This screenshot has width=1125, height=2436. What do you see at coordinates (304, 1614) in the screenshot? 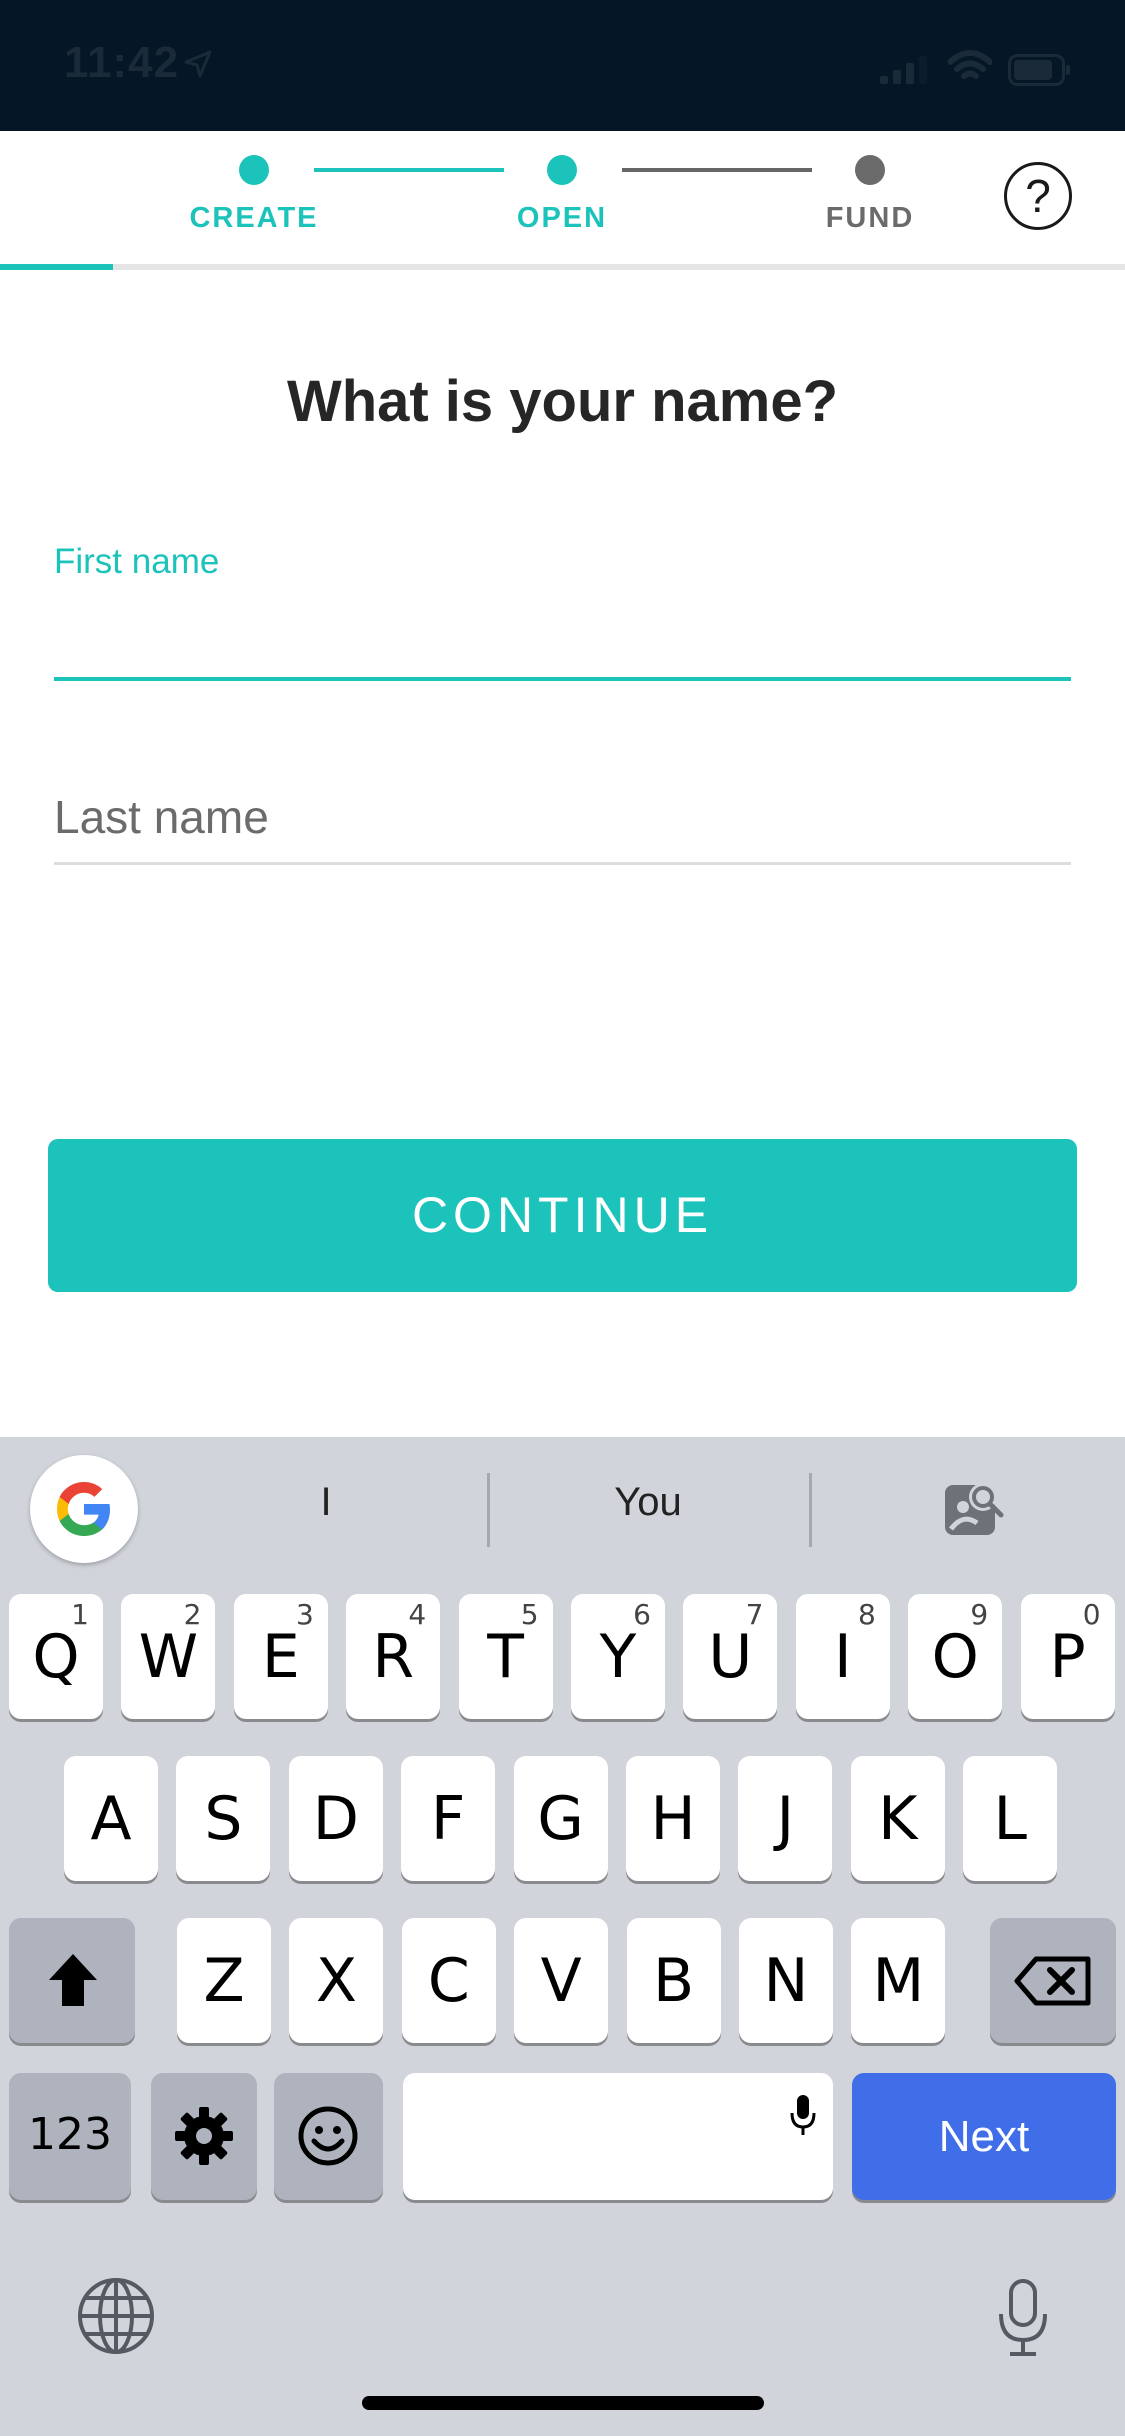
I see `key-number-hint: 3` at bounding box center [304, 1614].